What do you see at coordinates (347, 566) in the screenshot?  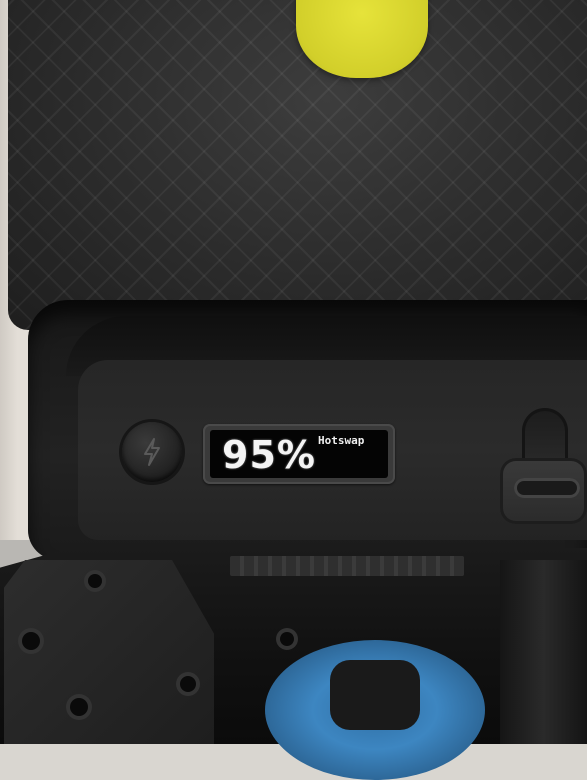 I see `mounting-rail` at bounding box center [347, 566].